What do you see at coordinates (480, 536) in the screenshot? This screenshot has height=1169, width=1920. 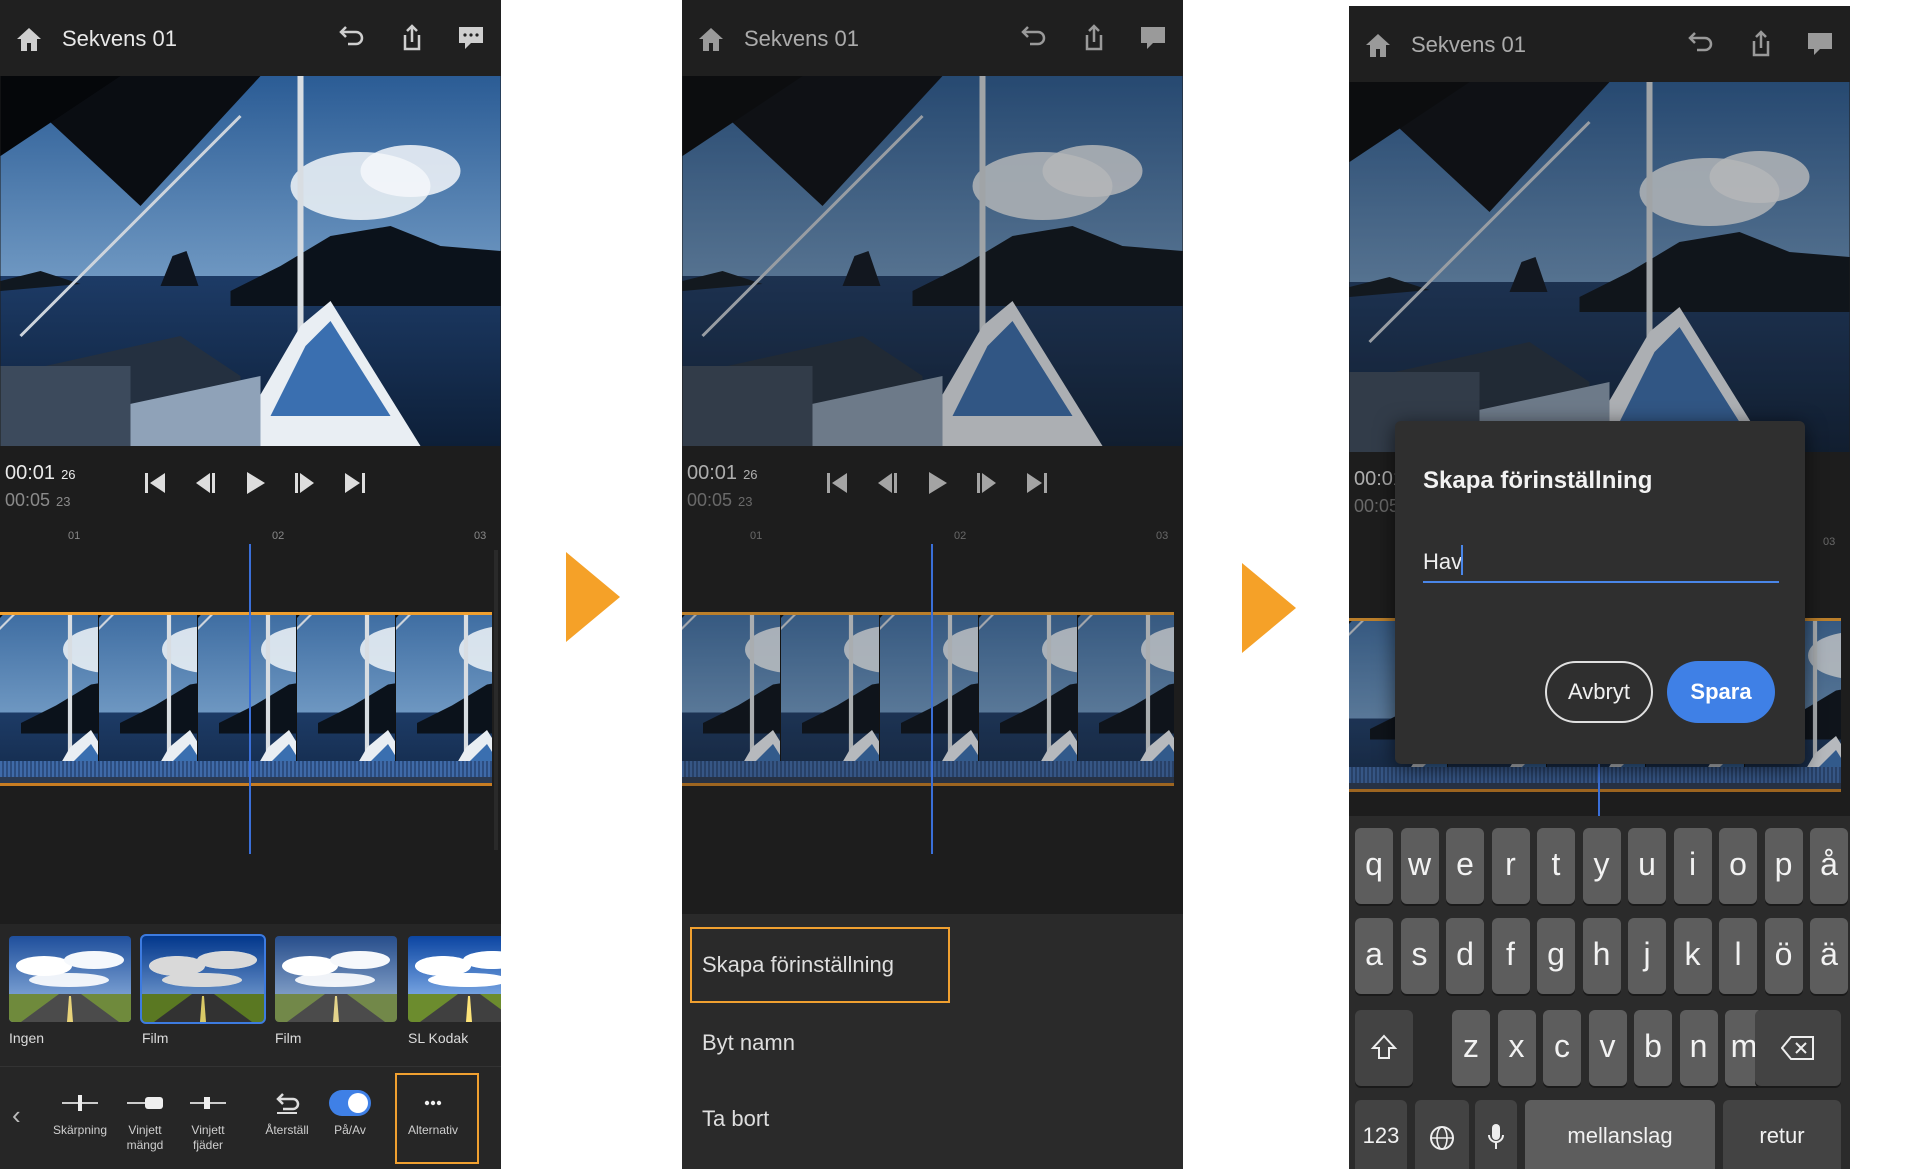 I see `ruler-tick: 03` at bounding box center [480, 536].